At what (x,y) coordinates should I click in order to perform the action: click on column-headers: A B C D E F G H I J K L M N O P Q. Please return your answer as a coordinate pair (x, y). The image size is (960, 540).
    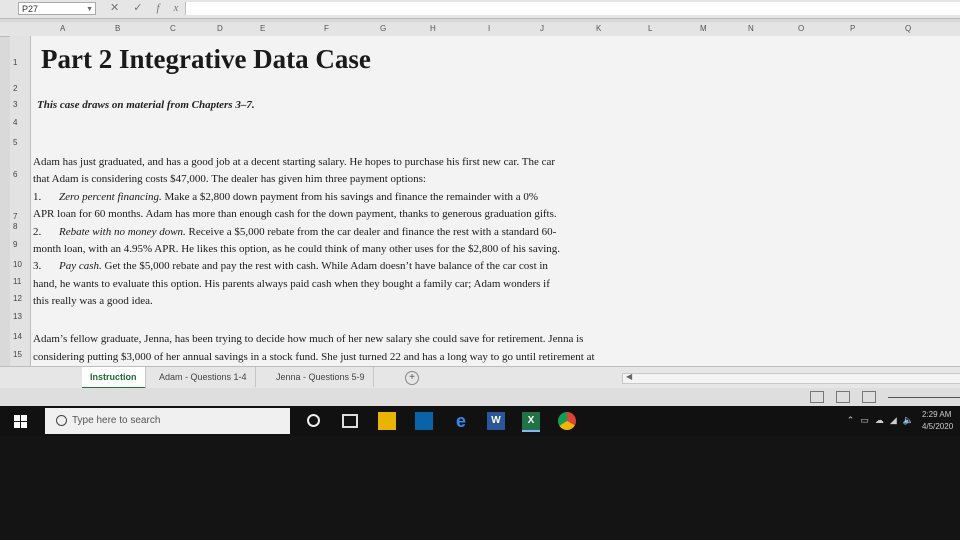
    Looking at the image, I should click on (480, 29).